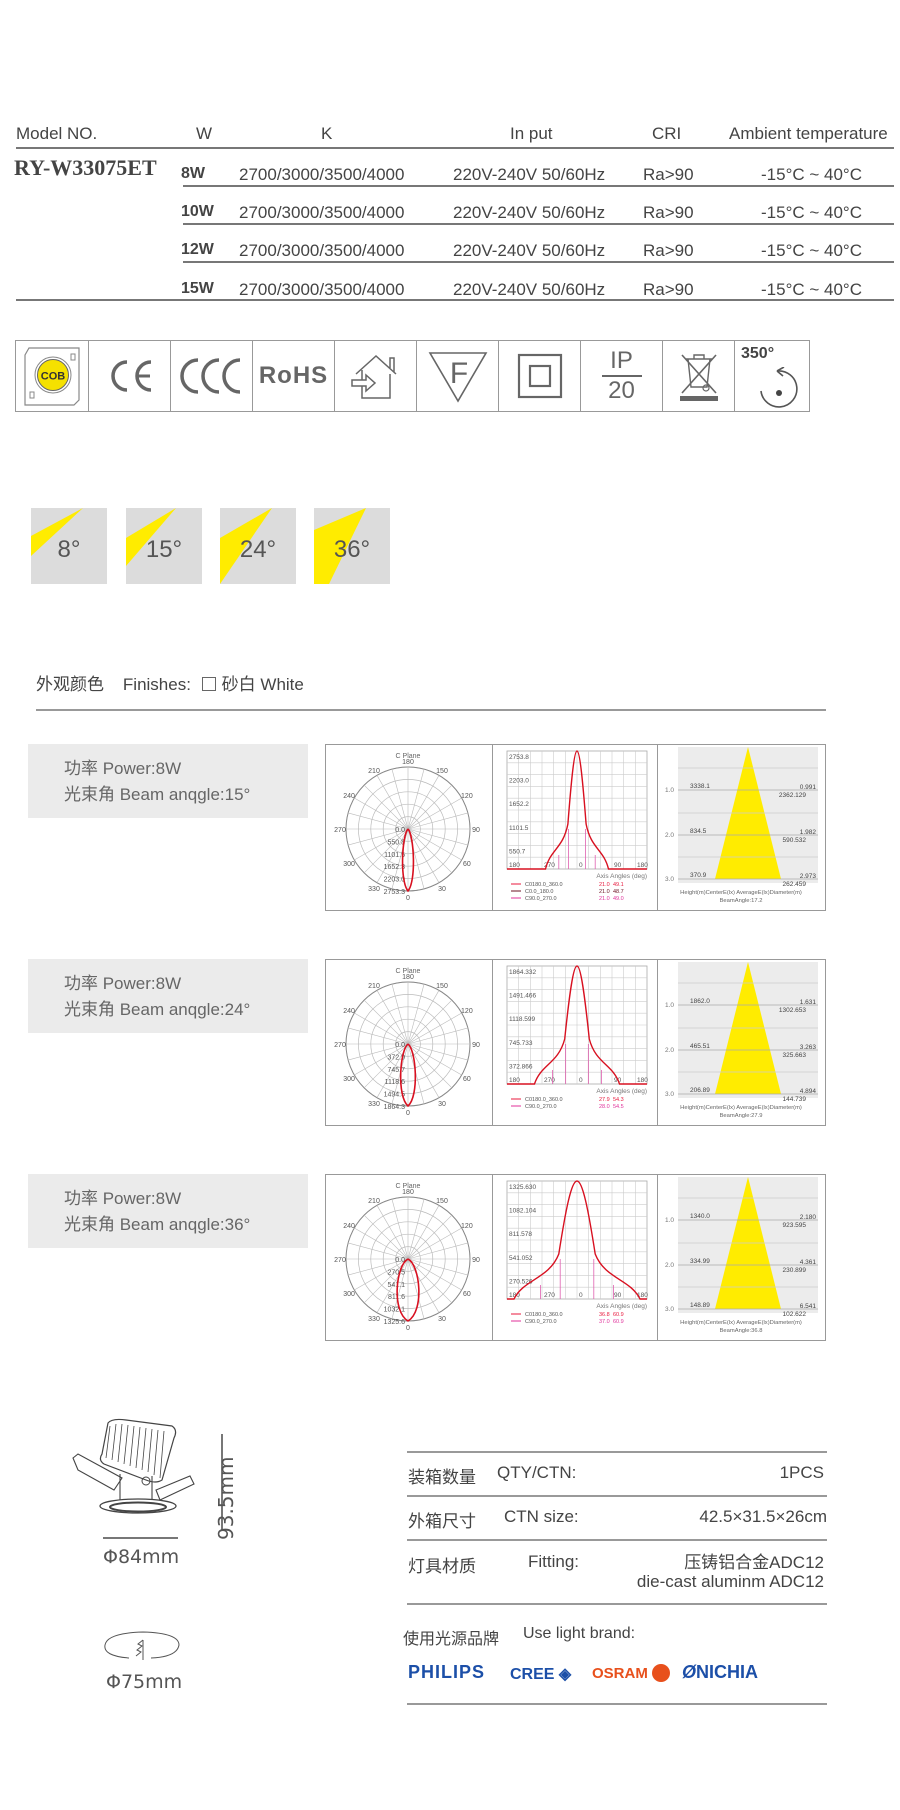 This screenshot has width=900, height=1810. What do you see at coordinates (763, 1516) in the screenshot?
I see `ctn-size-value: 42.5×31.5×26cm` at bounding box center [763, 1516].